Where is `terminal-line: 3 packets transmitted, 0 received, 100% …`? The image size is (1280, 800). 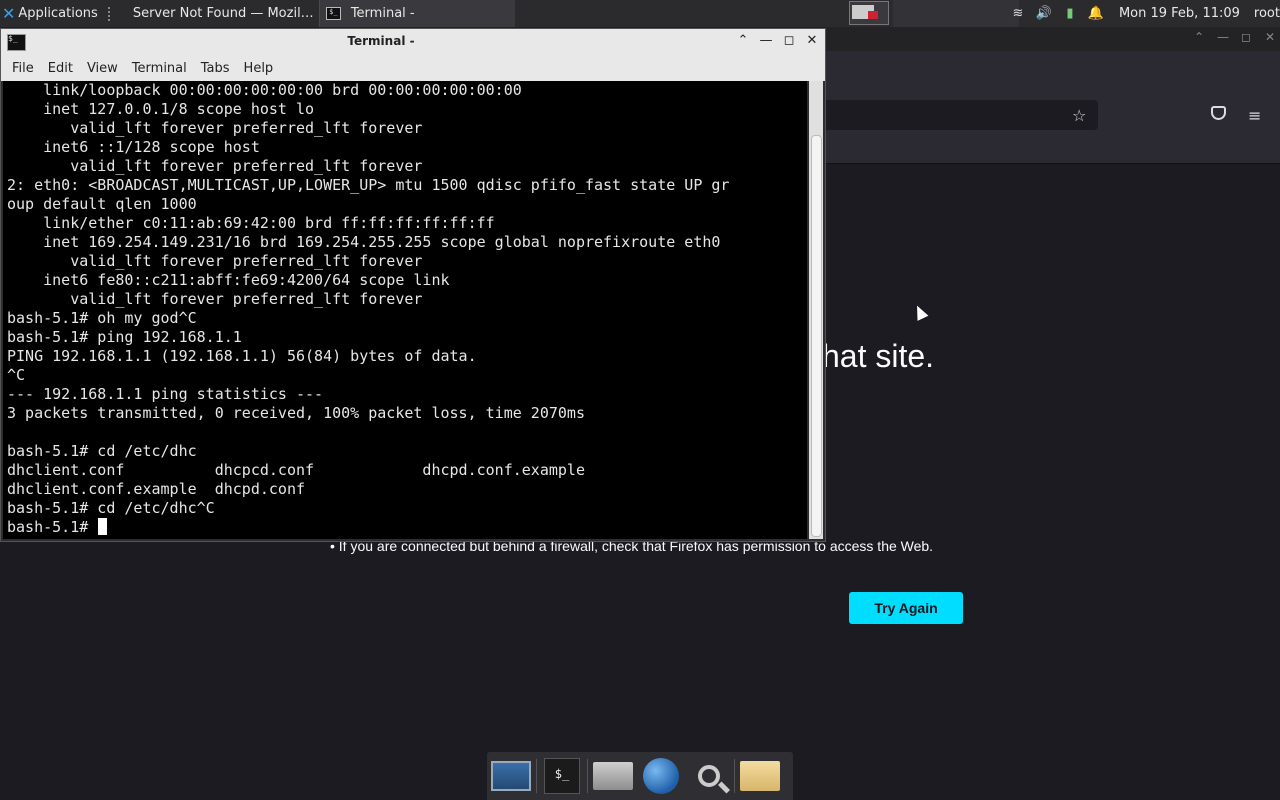 terminal-line: 3 packets transmitted, 0 received, 100% … is located at coordinates (296, 413).